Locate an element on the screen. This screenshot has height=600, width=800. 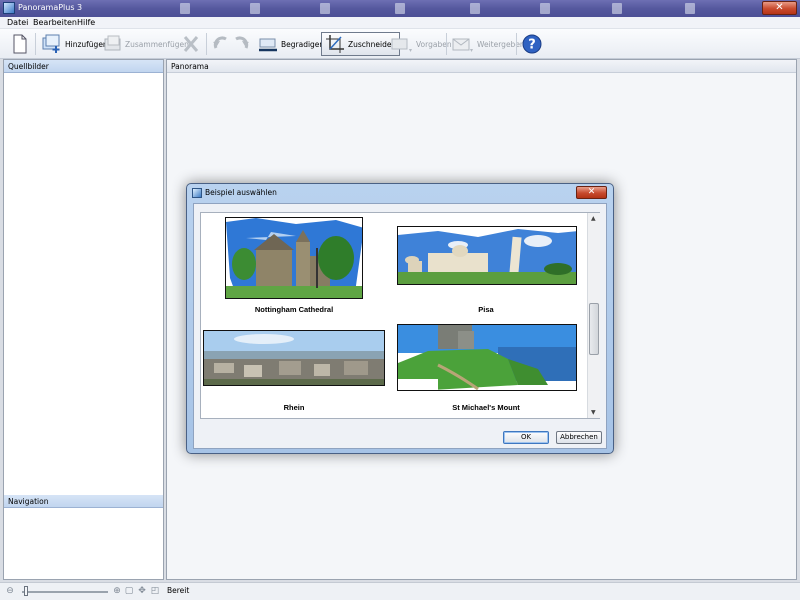
nottingham-image is located at coordinates (294, 258).